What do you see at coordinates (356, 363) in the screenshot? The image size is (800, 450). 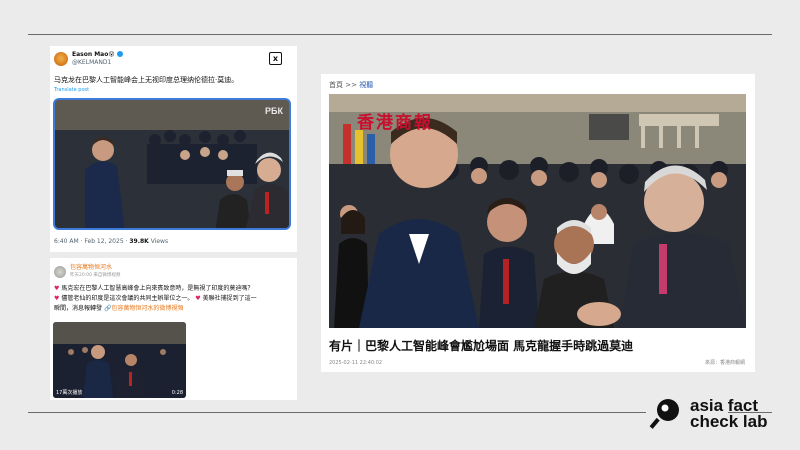 I see `news-date: 2025-02-11 22:40:02` at bounding box center [356, 363].